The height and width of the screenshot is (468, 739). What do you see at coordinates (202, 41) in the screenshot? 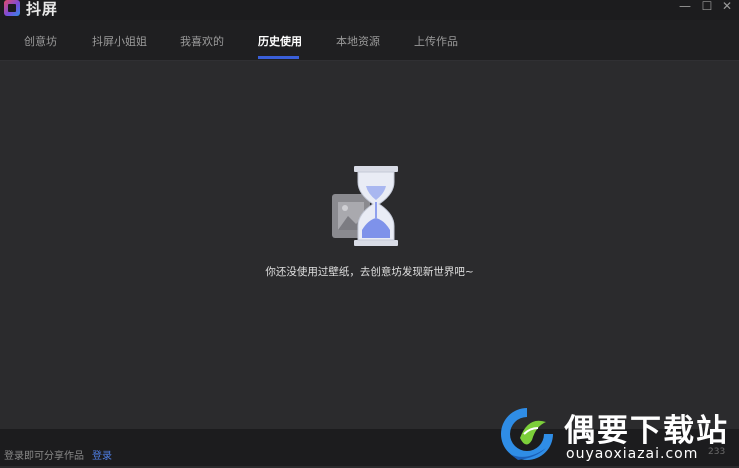
I see `tab-favorites: 我喜欢的` at bounding box center [202, 41].